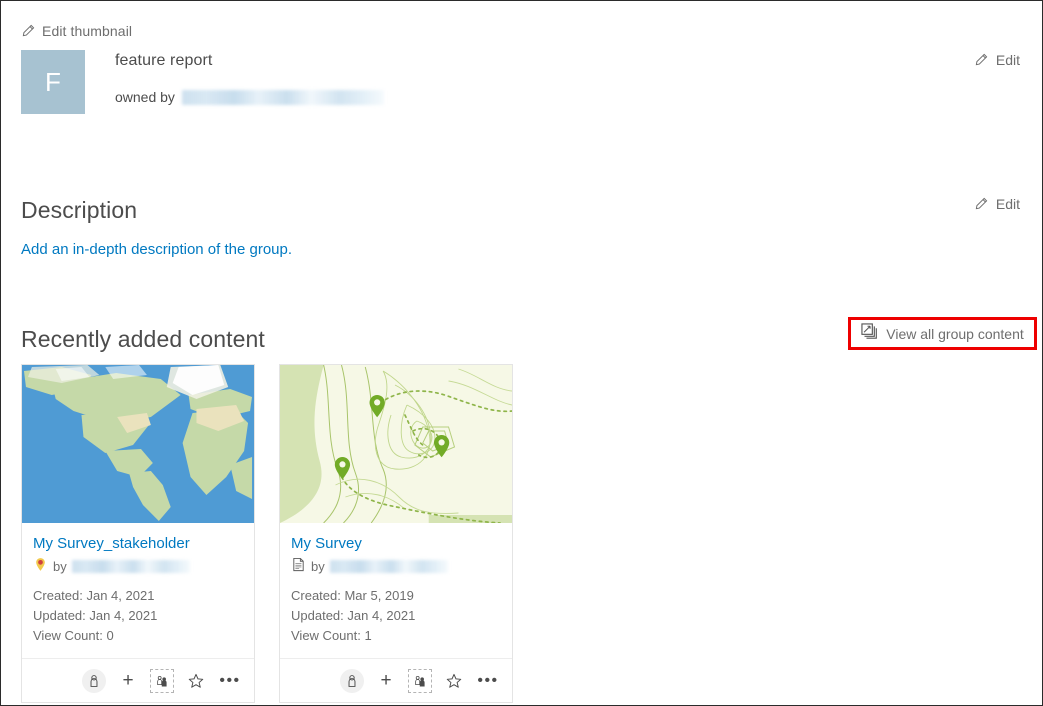 Image resolution: width=1043 pixels, height=706 pixels. I want to click on card-item-title: My Survey_stakeholder, so click(111, 544).